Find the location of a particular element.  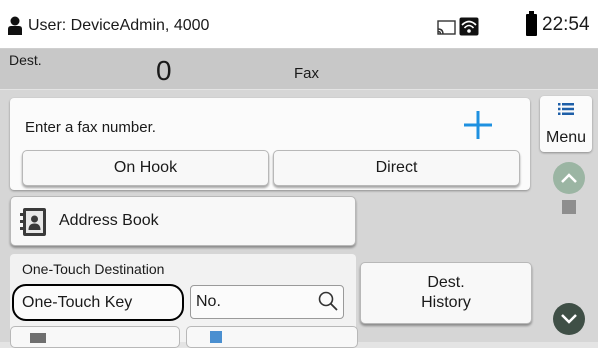

user-icon is located at coordinates (15, 25).